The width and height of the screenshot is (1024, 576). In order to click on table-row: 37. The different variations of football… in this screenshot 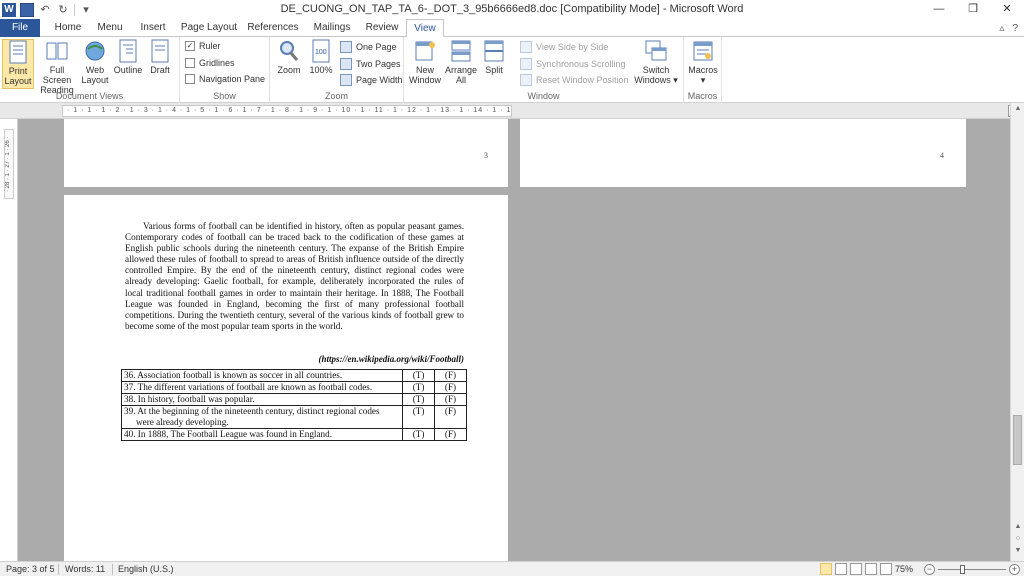, I will do `click(293, 387)`.